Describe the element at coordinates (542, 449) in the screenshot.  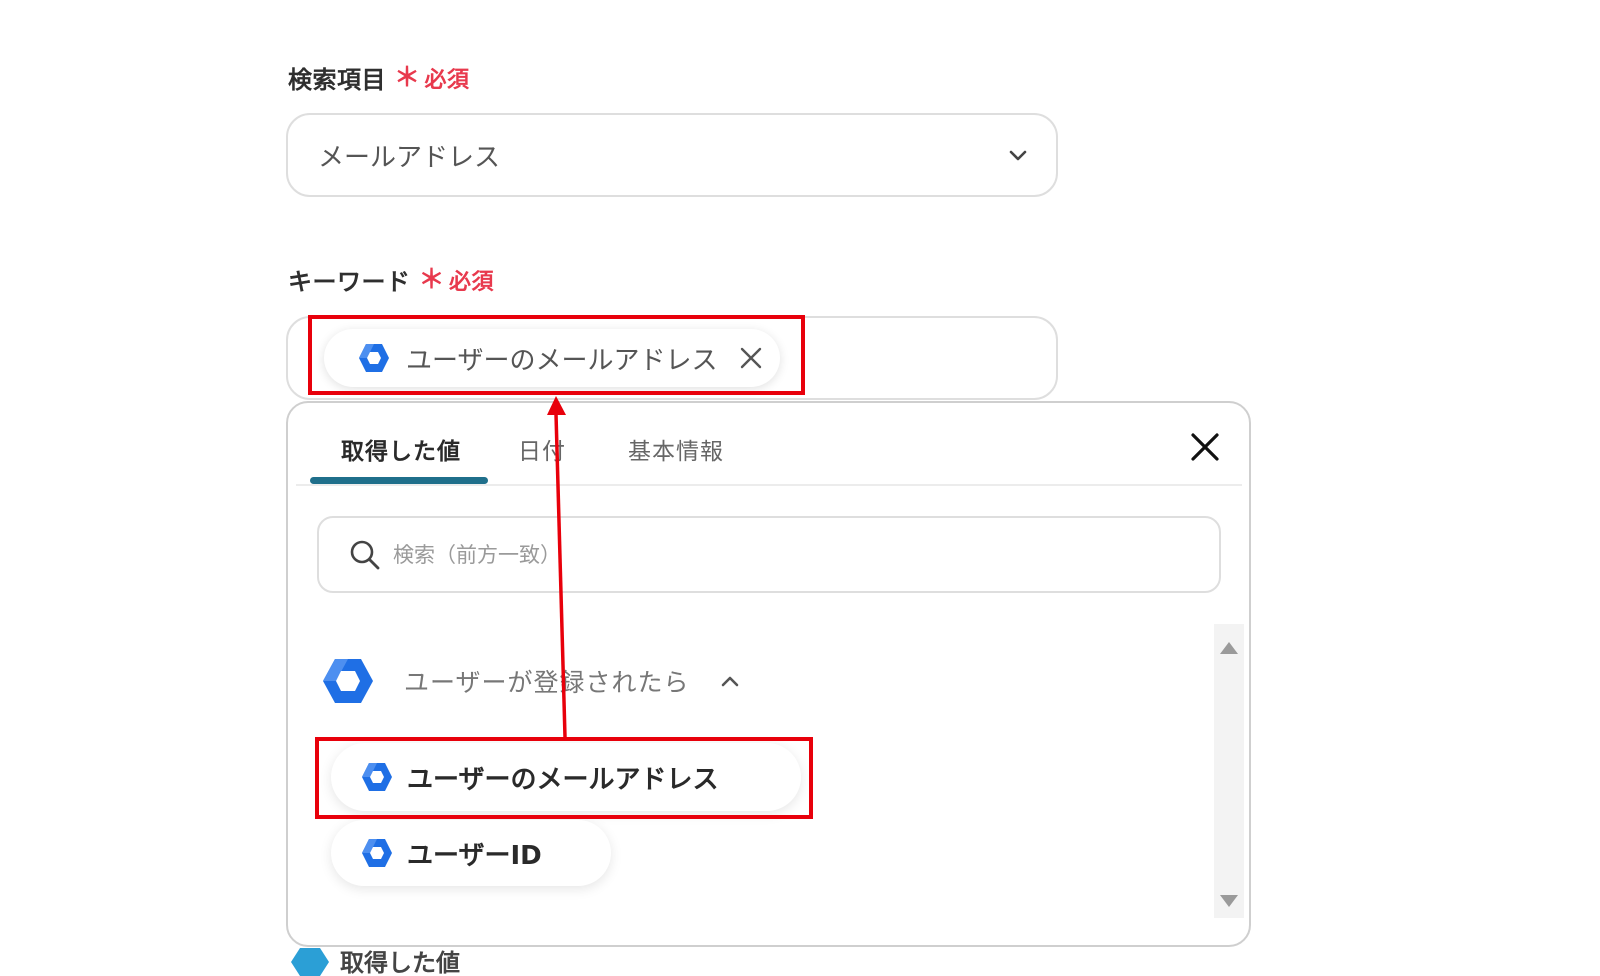
I see `tab-date: 日付` at that location.